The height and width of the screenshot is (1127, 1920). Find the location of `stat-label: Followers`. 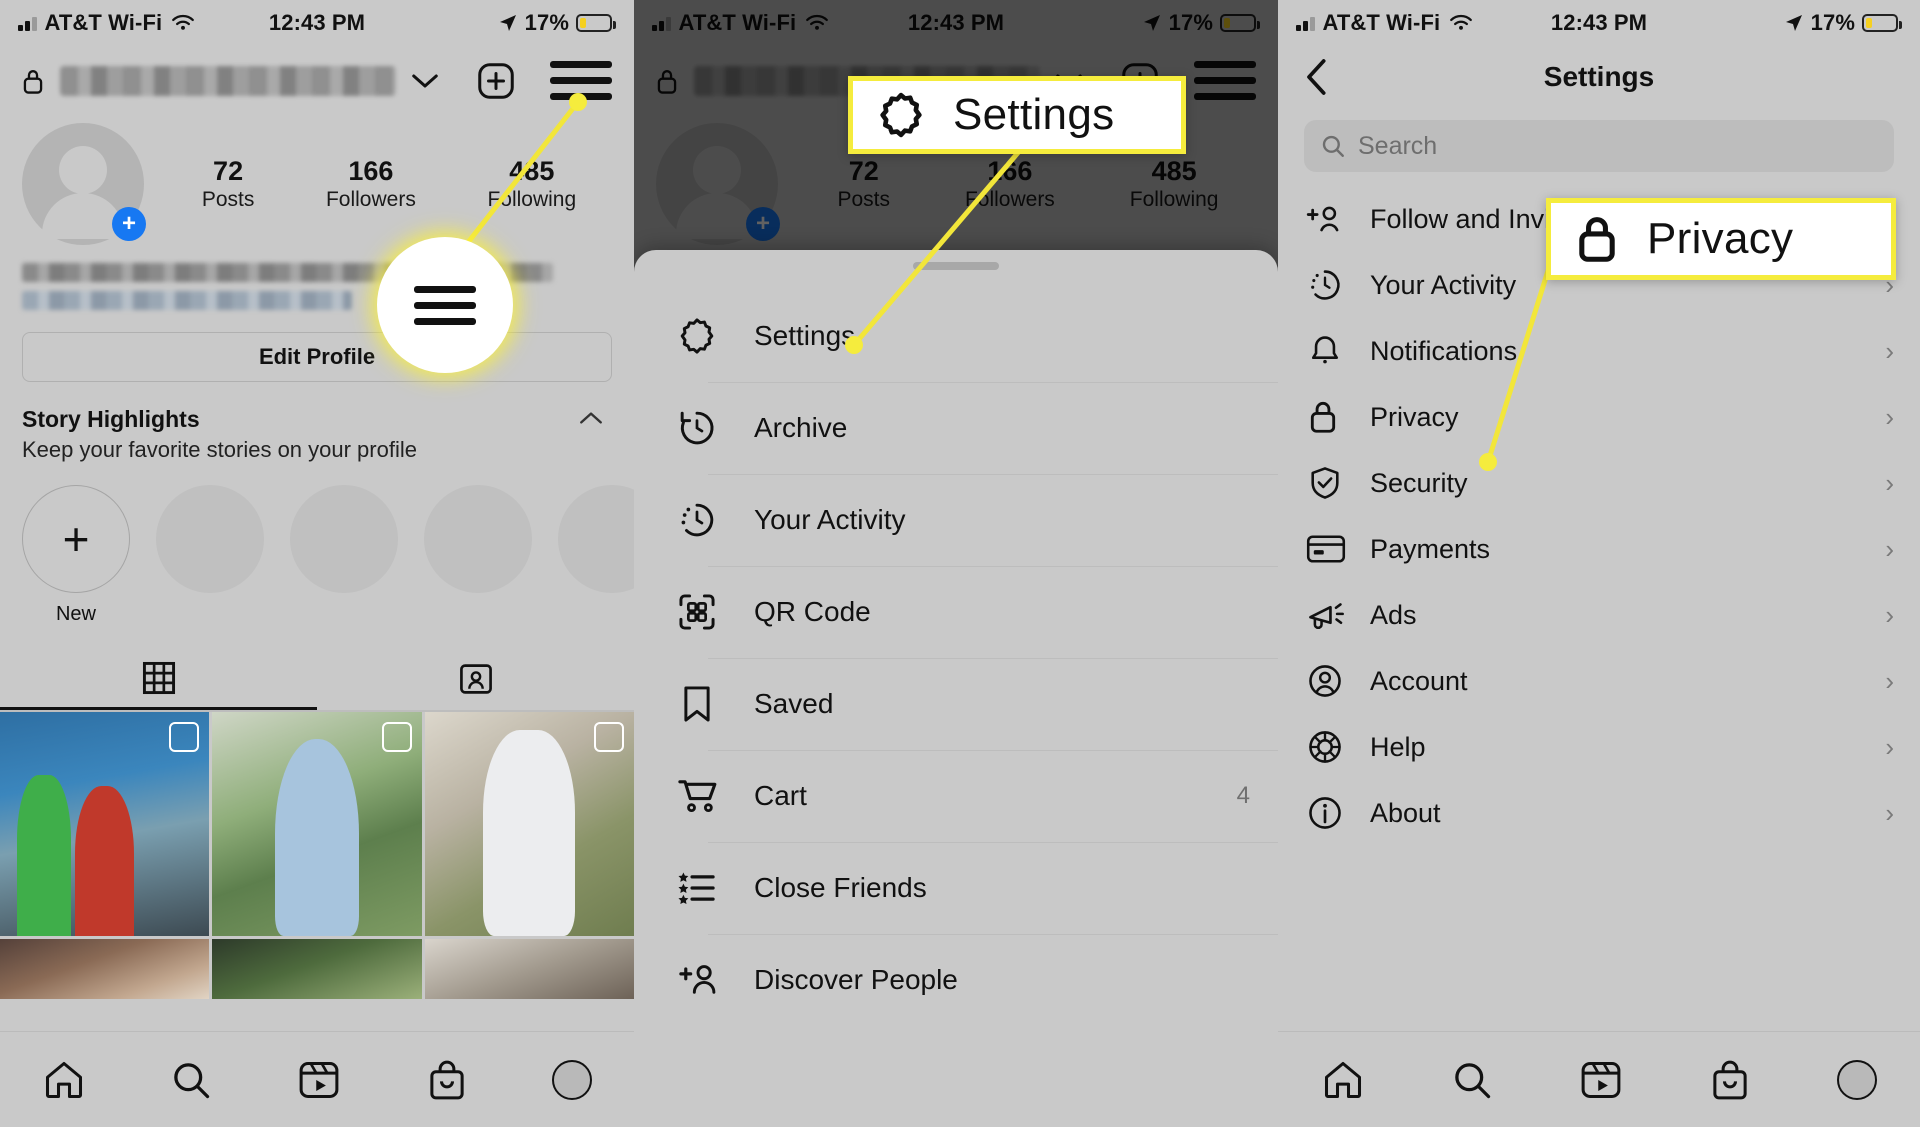

stat-label: Followers is located at coordinates (370, 199).